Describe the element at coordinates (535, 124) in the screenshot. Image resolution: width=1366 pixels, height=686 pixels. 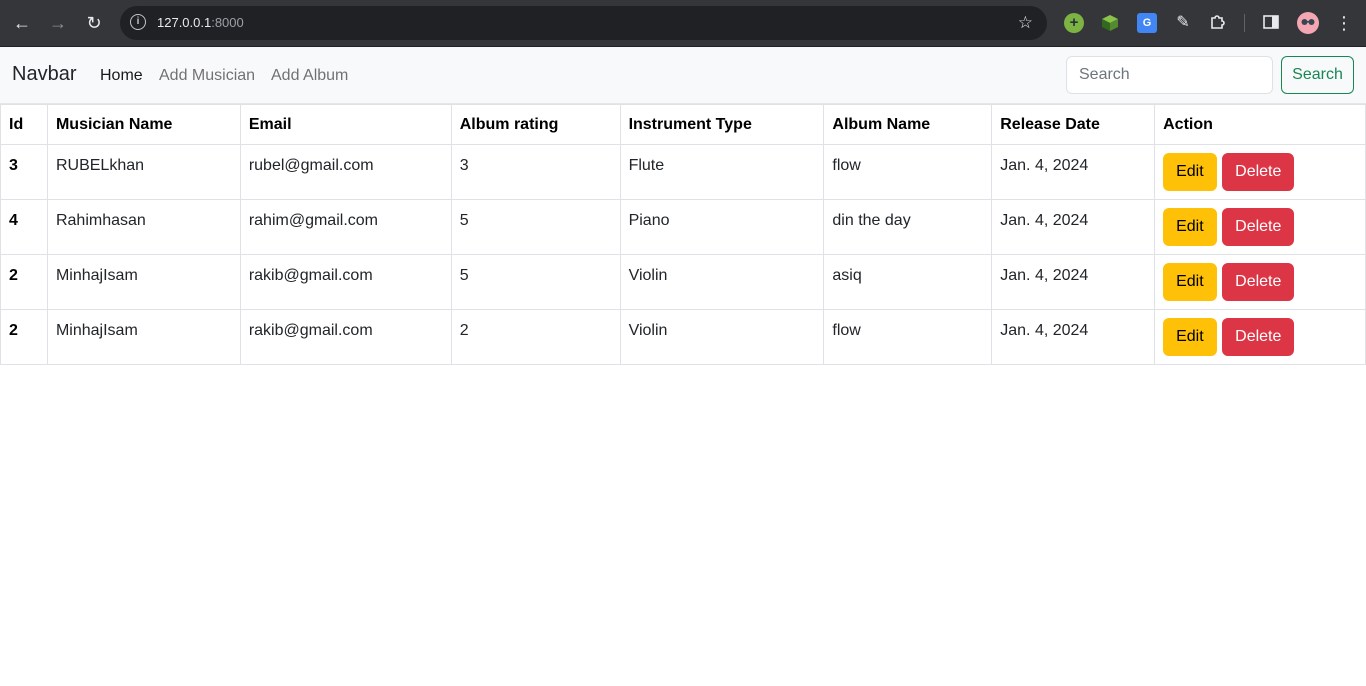
I see `header-album-rating: Album rating` at that location.